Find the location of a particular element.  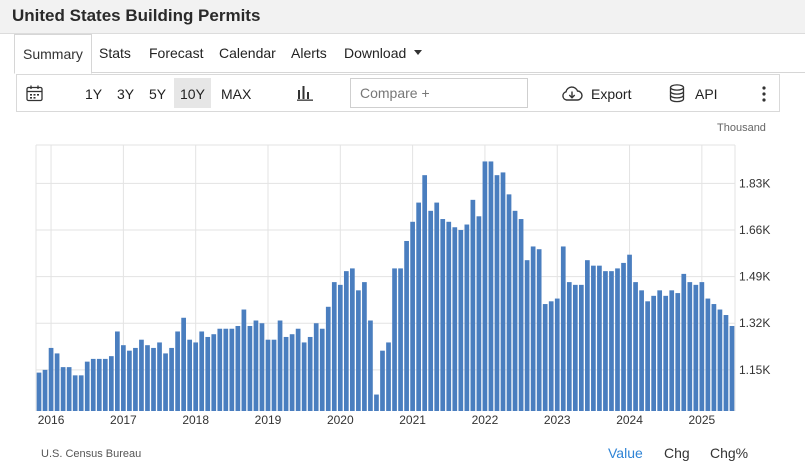

tab-alerts: Alerts is located at coordinates (309, 53).